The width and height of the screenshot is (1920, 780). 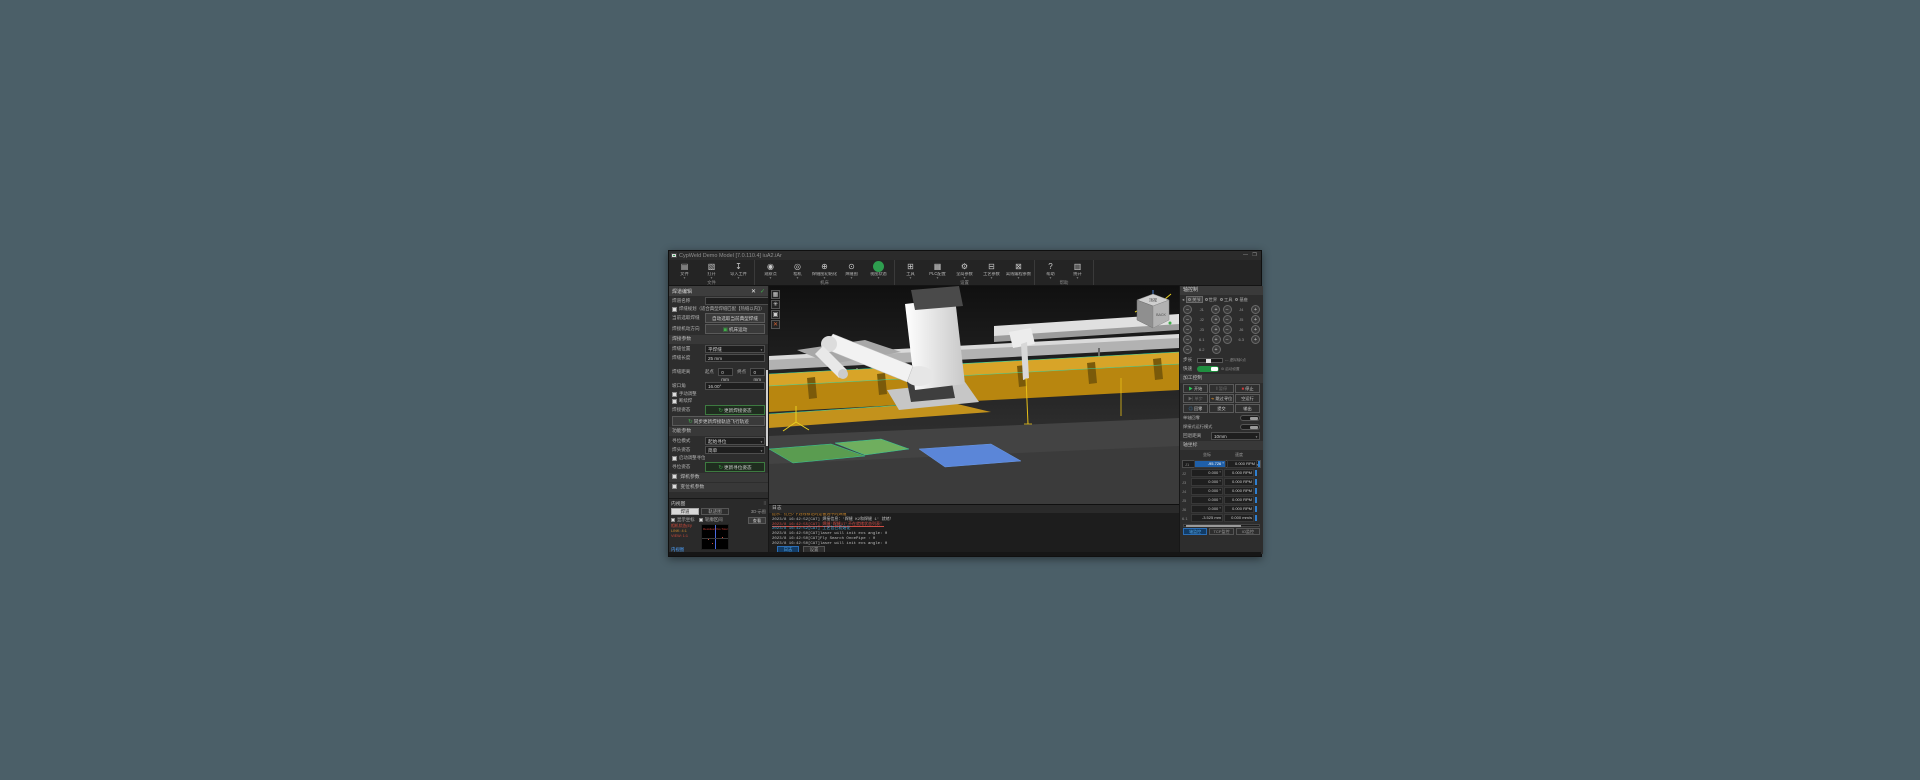 I want to click on machine-motion-button: ▣机床运动, so click(x=735, y=329).